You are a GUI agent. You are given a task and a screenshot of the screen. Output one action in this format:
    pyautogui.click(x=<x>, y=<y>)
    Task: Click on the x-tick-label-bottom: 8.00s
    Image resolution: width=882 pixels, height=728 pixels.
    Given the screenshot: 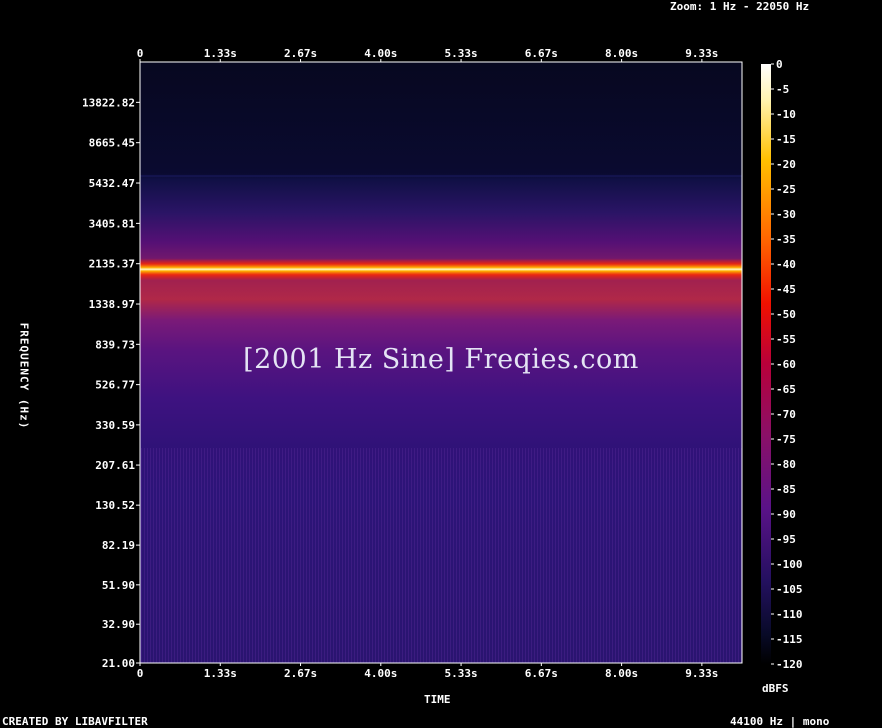 What is the action you would take?
    pyautogui.click(x=621, y=673)
    